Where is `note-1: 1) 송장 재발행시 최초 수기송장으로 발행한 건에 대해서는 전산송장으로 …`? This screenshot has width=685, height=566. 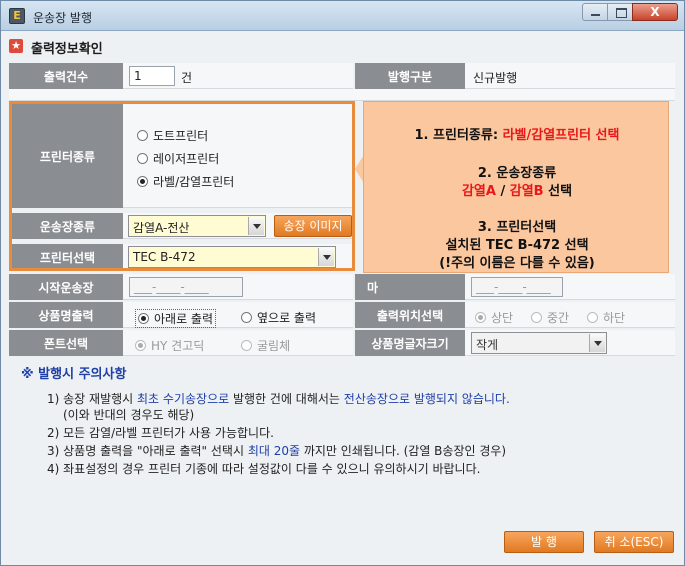
note-1: 1) 송장 재발행시 최초 수기송장으로 발행한 건에 대해서는 전산송장으로 … is located at coordinates (278, 399).